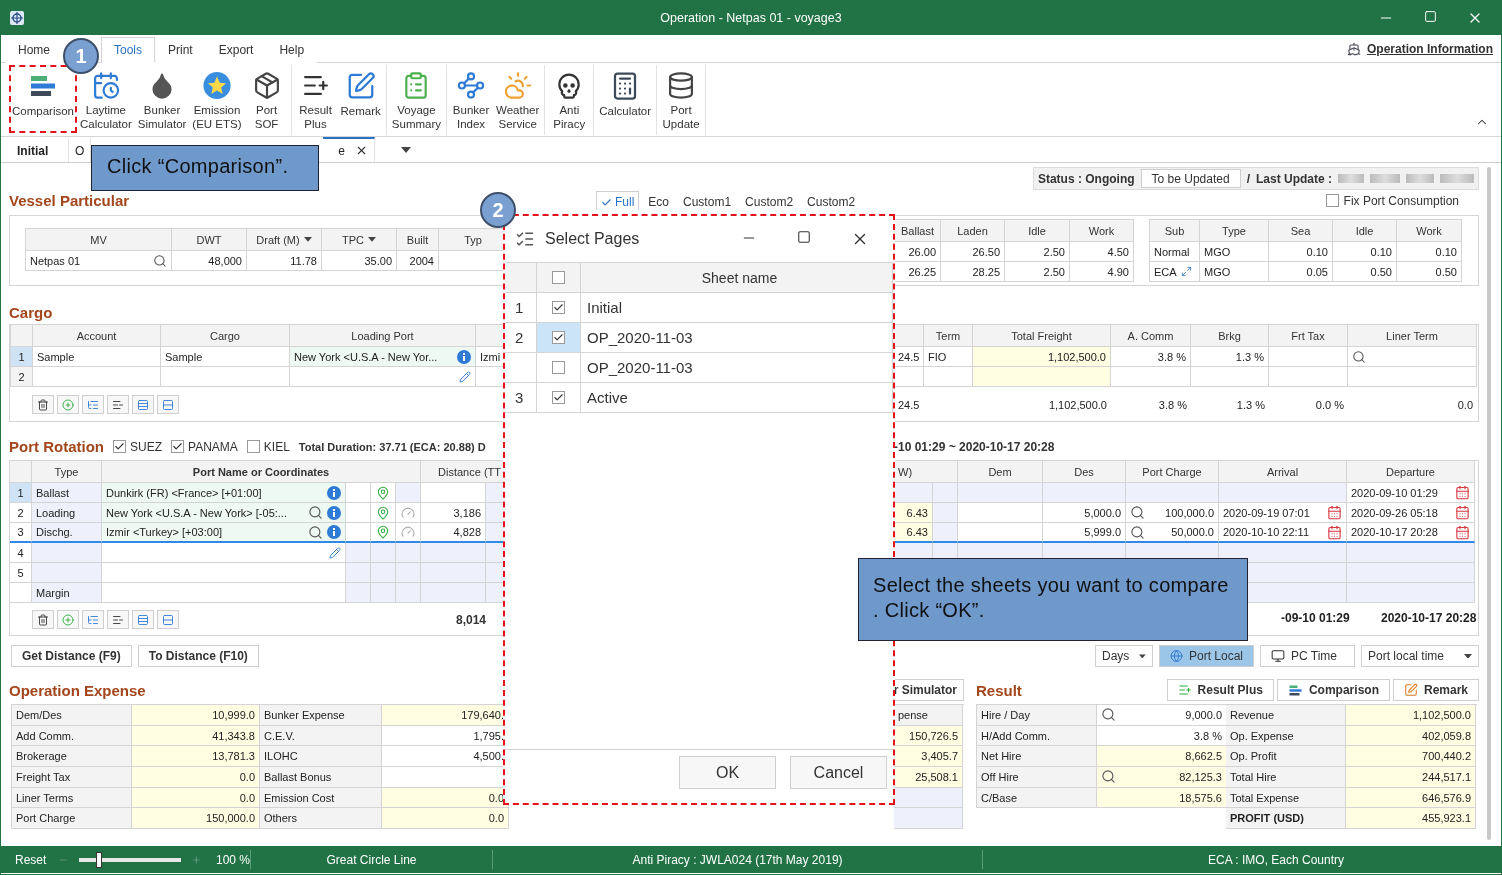 This screenshot has width=1502, height=875. Describe the element at coordinates (1489, 503) in the screenshot. I see `scrollbar` at that location.